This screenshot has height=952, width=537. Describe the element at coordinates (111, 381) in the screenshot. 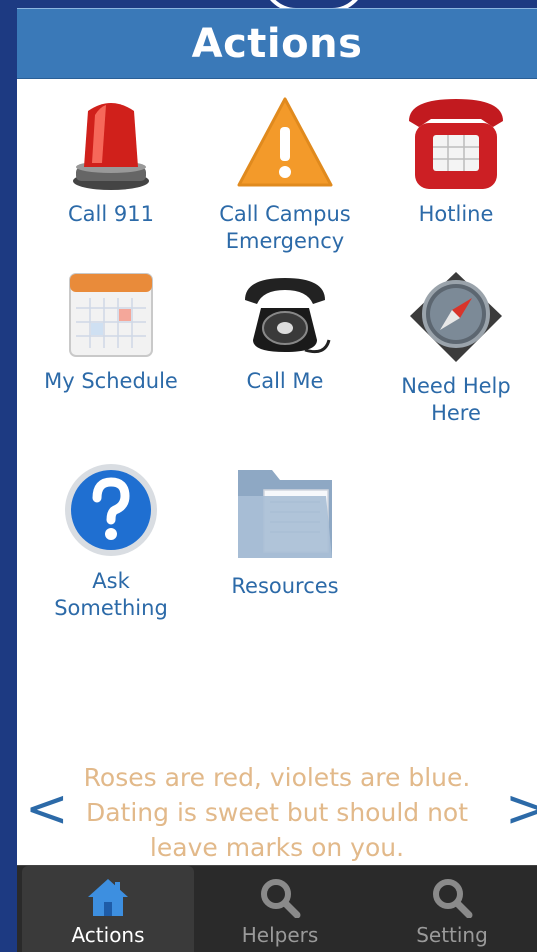

I see `action-label: My Schedule` at that location.